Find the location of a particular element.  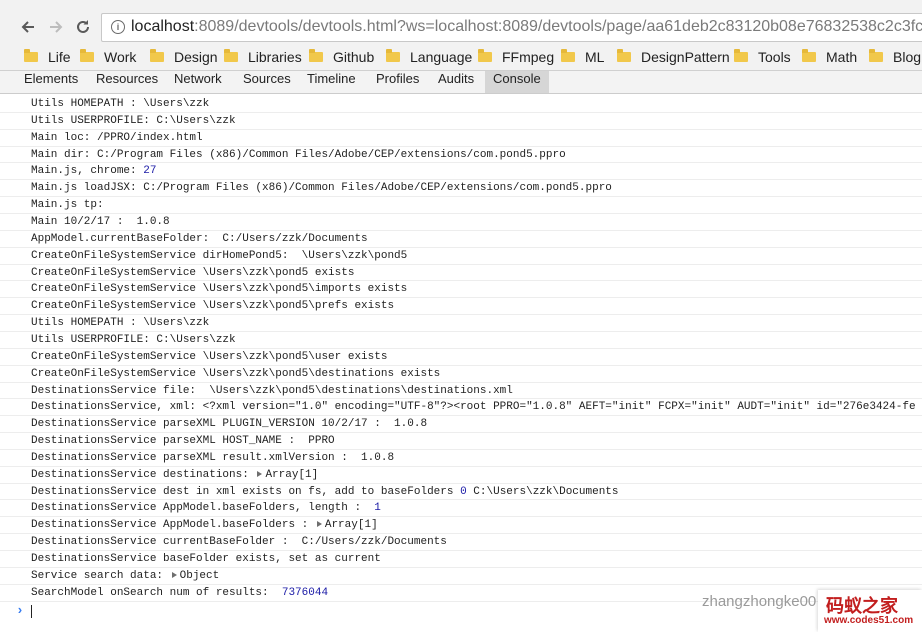

bookmark-label: Blog is located at coordinates (907, 57).